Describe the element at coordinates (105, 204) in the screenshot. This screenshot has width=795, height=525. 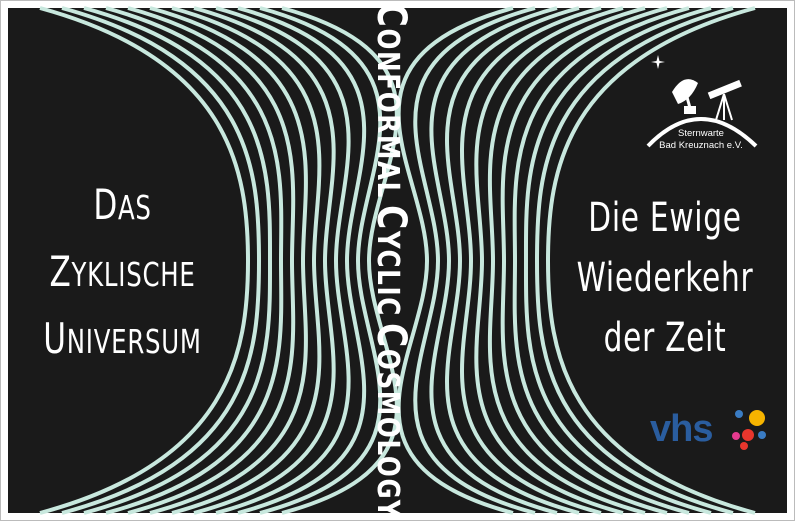
I see `initial-cap: D` at that location.